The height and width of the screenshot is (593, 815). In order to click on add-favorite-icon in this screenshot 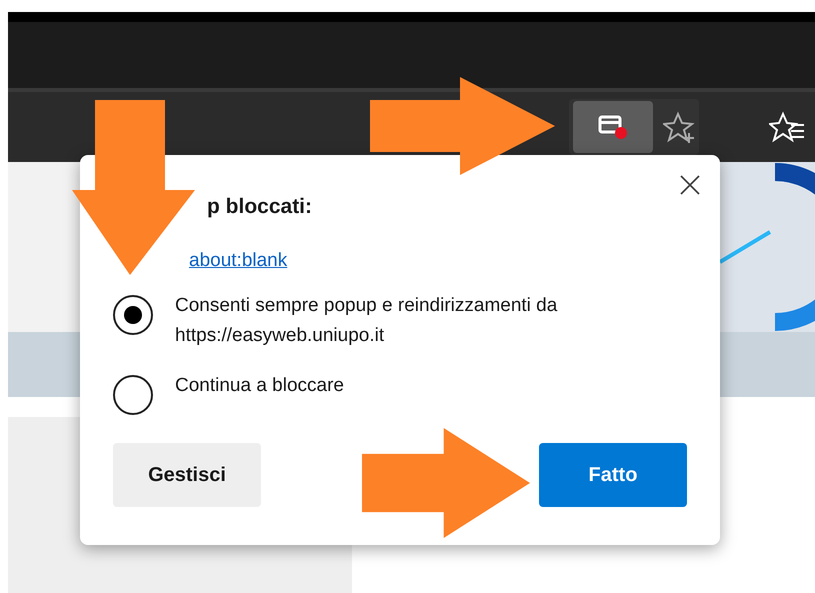, I will do `click(680, 127)`.